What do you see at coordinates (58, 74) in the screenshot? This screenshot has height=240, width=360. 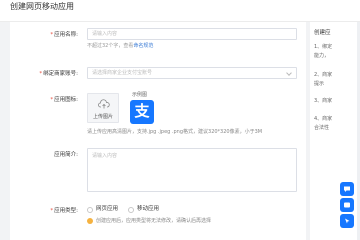 I see `merchant-label: *绑定商家账号:` at bounding box center [58, 74].